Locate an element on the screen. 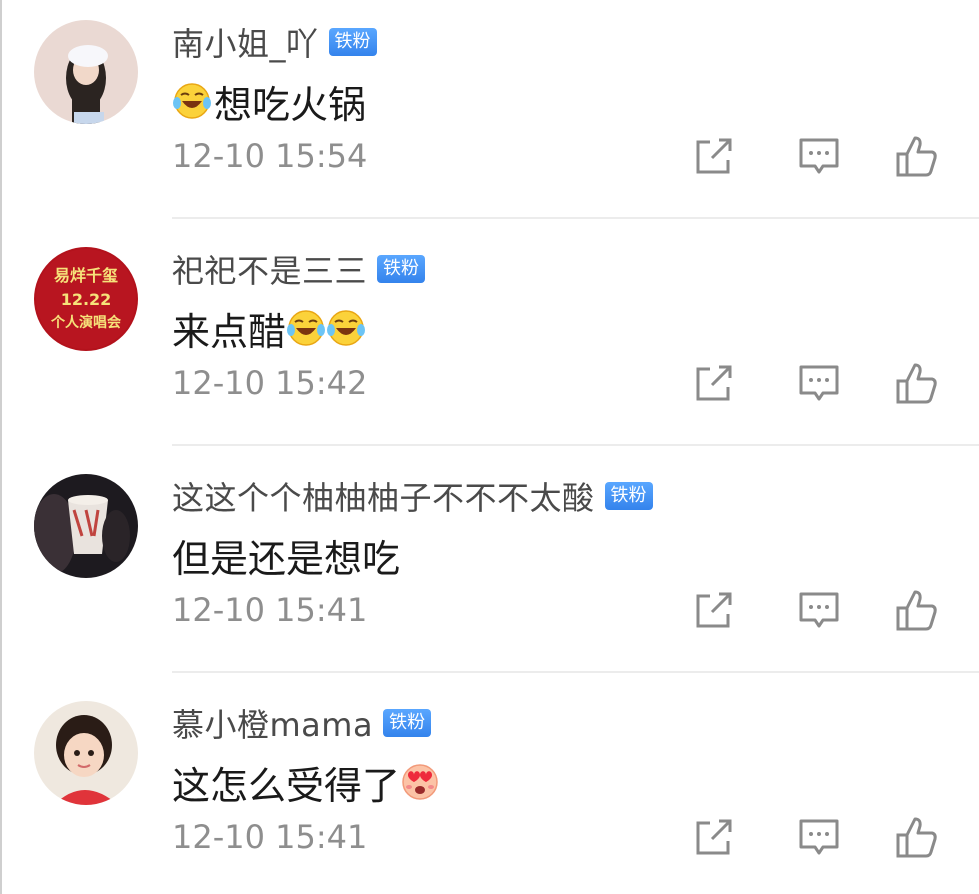 This screenshot has height=894, width=979. avatar: 易烊千玺 12.22 个人演唱会 is located at coordinates (86, 299).